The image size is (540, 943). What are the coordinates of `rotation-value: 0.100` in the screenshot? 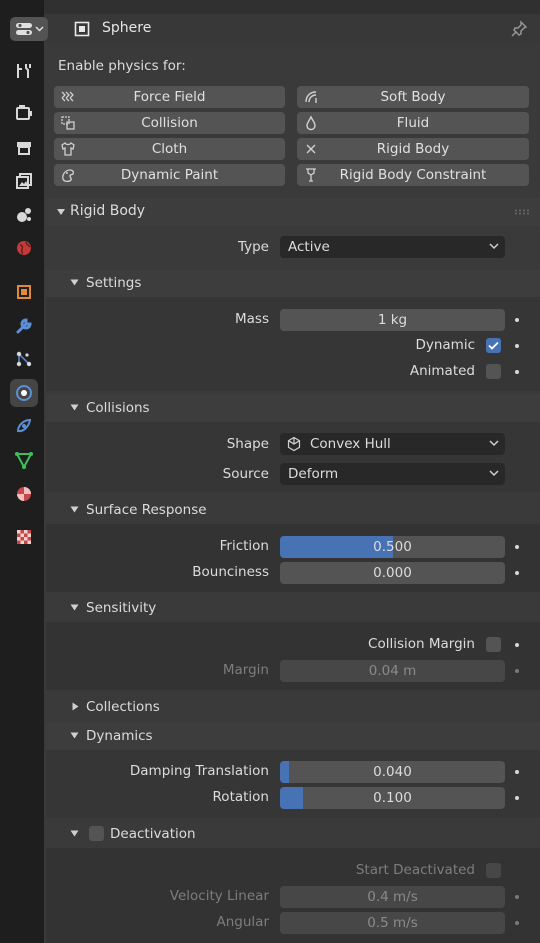 It's located at (392, 798).